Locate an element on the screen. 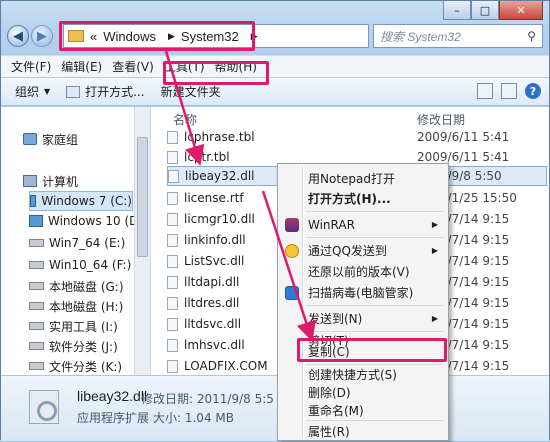 This screenshot has height=442, width=550. back-button: ◀ is located at coordinates (18, 36).